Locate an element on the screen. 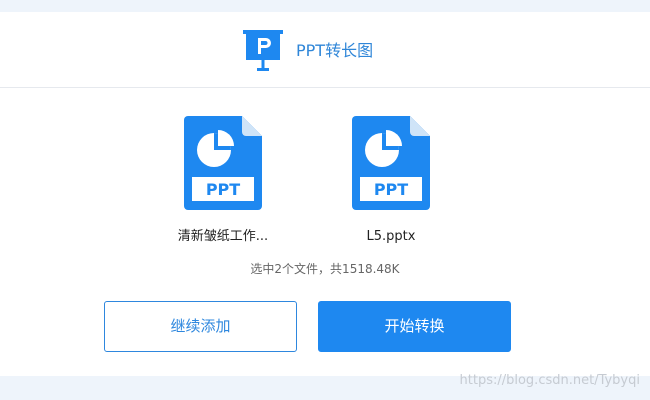 Image resolution: width=650 pixels, height=400 pixels. file-name: L5.pptx is located at coordinates (391, 236).